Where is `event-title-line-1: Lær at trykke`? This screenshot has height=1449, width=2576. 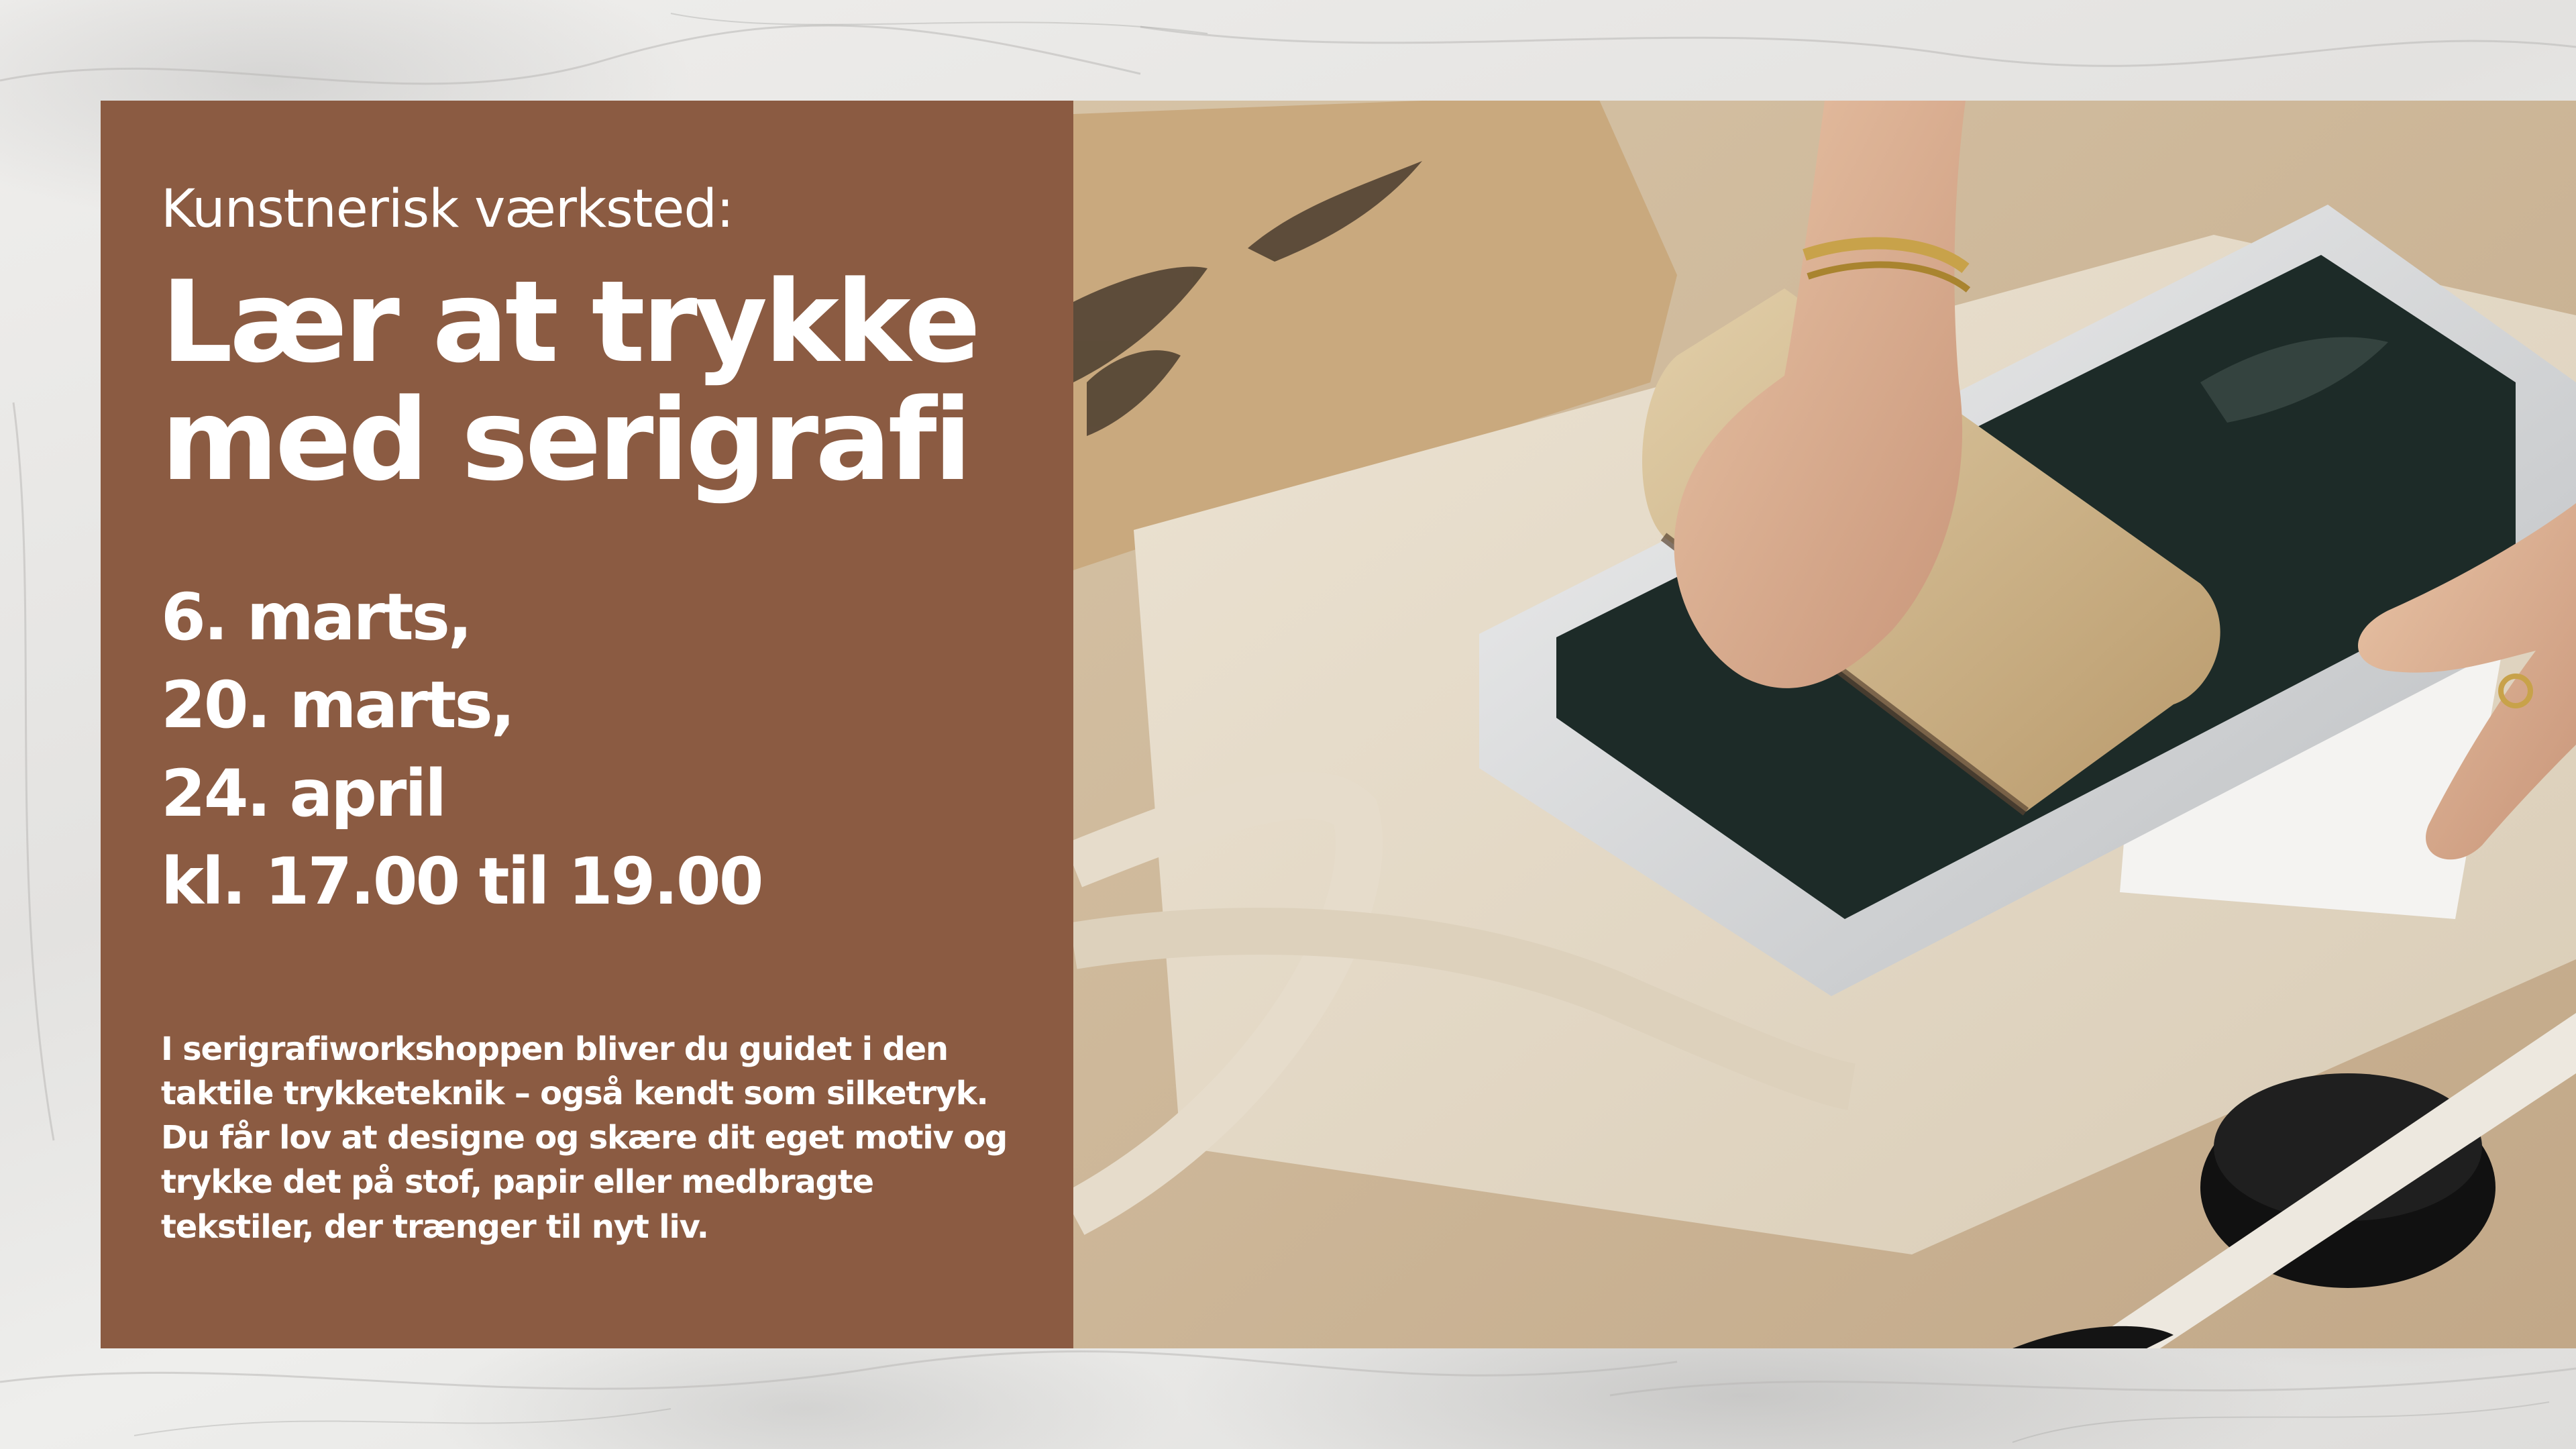 event-title-line-1: Lær at trykke is located at coordinates (571, 322).